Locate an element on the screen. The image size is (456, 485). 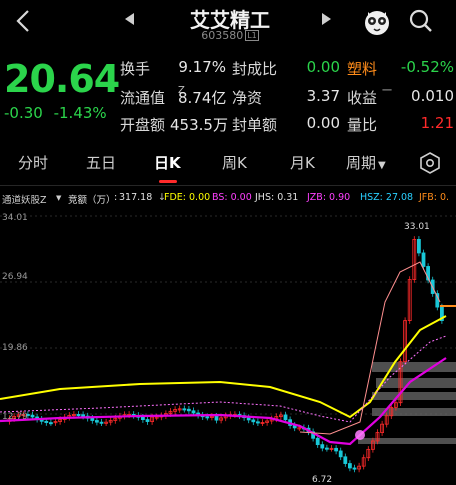
dropdown-caret-icon: ▼ is located at coordinates (382, 165).